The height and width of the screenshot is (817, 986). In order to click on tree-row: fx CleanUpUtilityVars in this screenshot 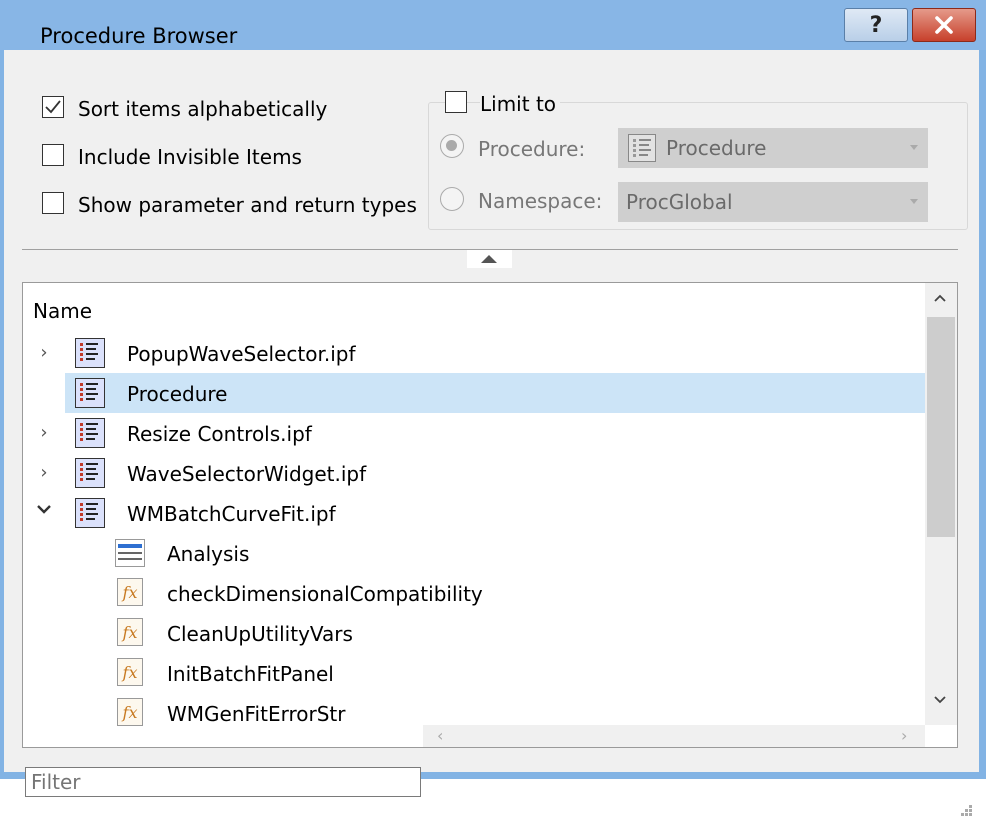, I will do `click(474, 633)`.